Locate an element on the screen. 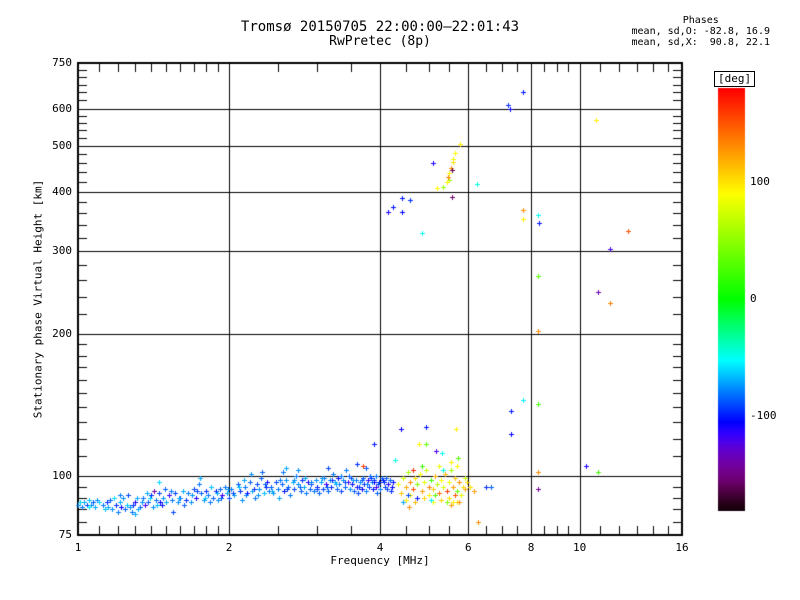 The image size is (800, 600). colorbar-unit-label: [deg] is located at coordinates (735, 79).